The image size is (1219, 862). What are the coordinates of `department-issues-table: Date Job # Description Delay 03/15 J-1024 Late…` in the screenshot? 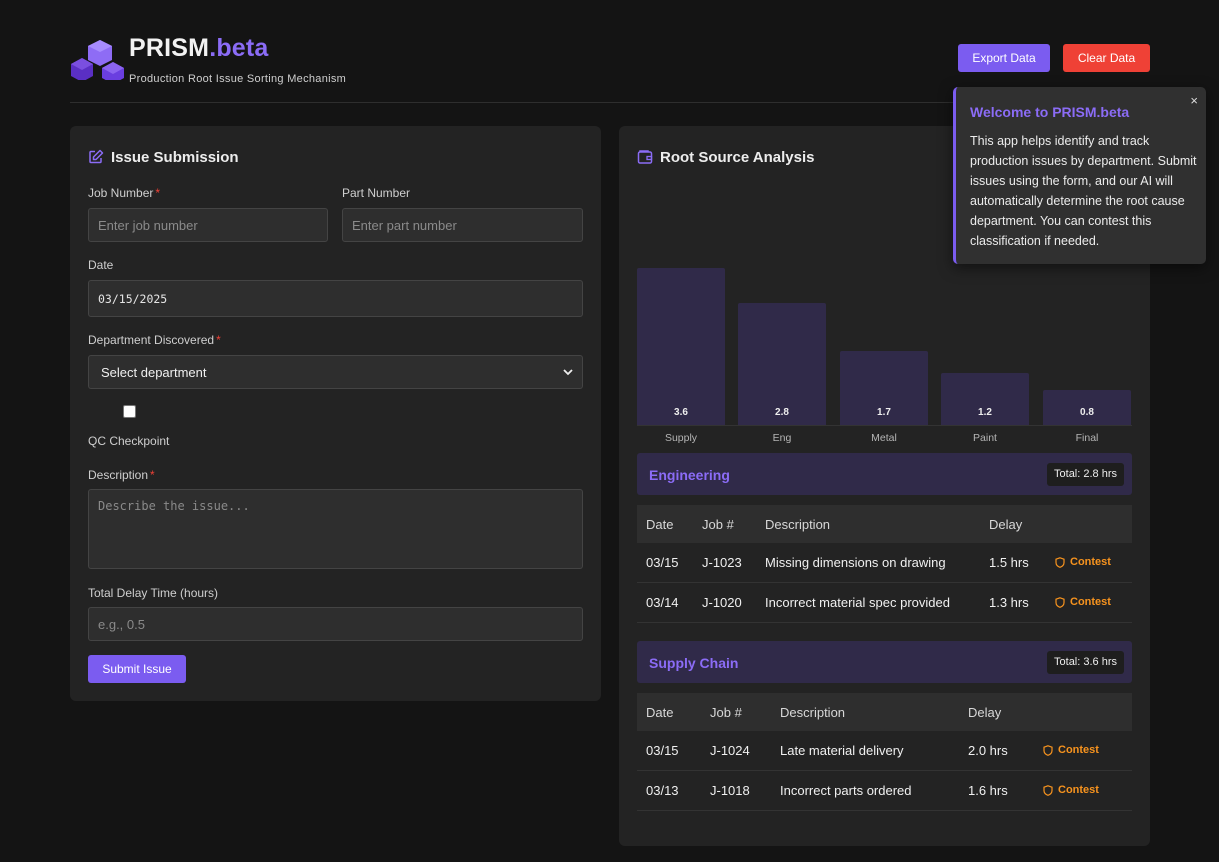 It's located at (884, 752).